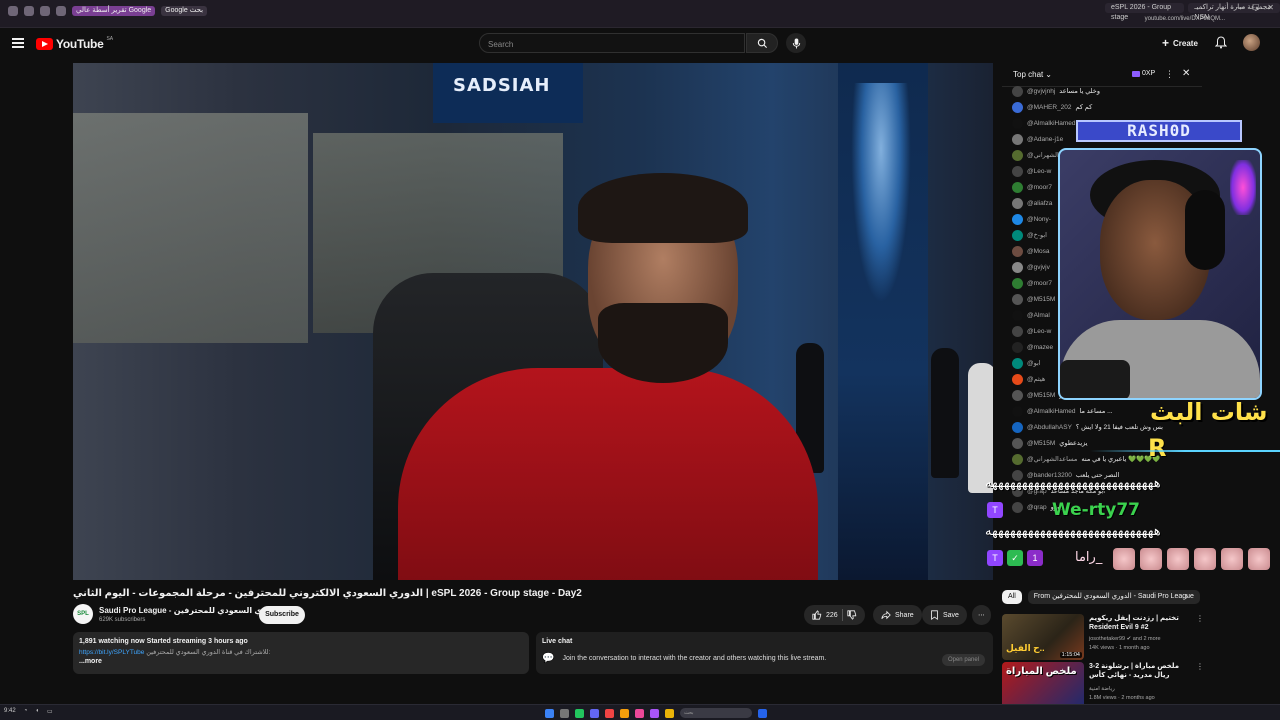 The image size is (1280, 720). Describe the element at coordinates (564, 713) in the screenshot. I see `task-view-icon` at that location.